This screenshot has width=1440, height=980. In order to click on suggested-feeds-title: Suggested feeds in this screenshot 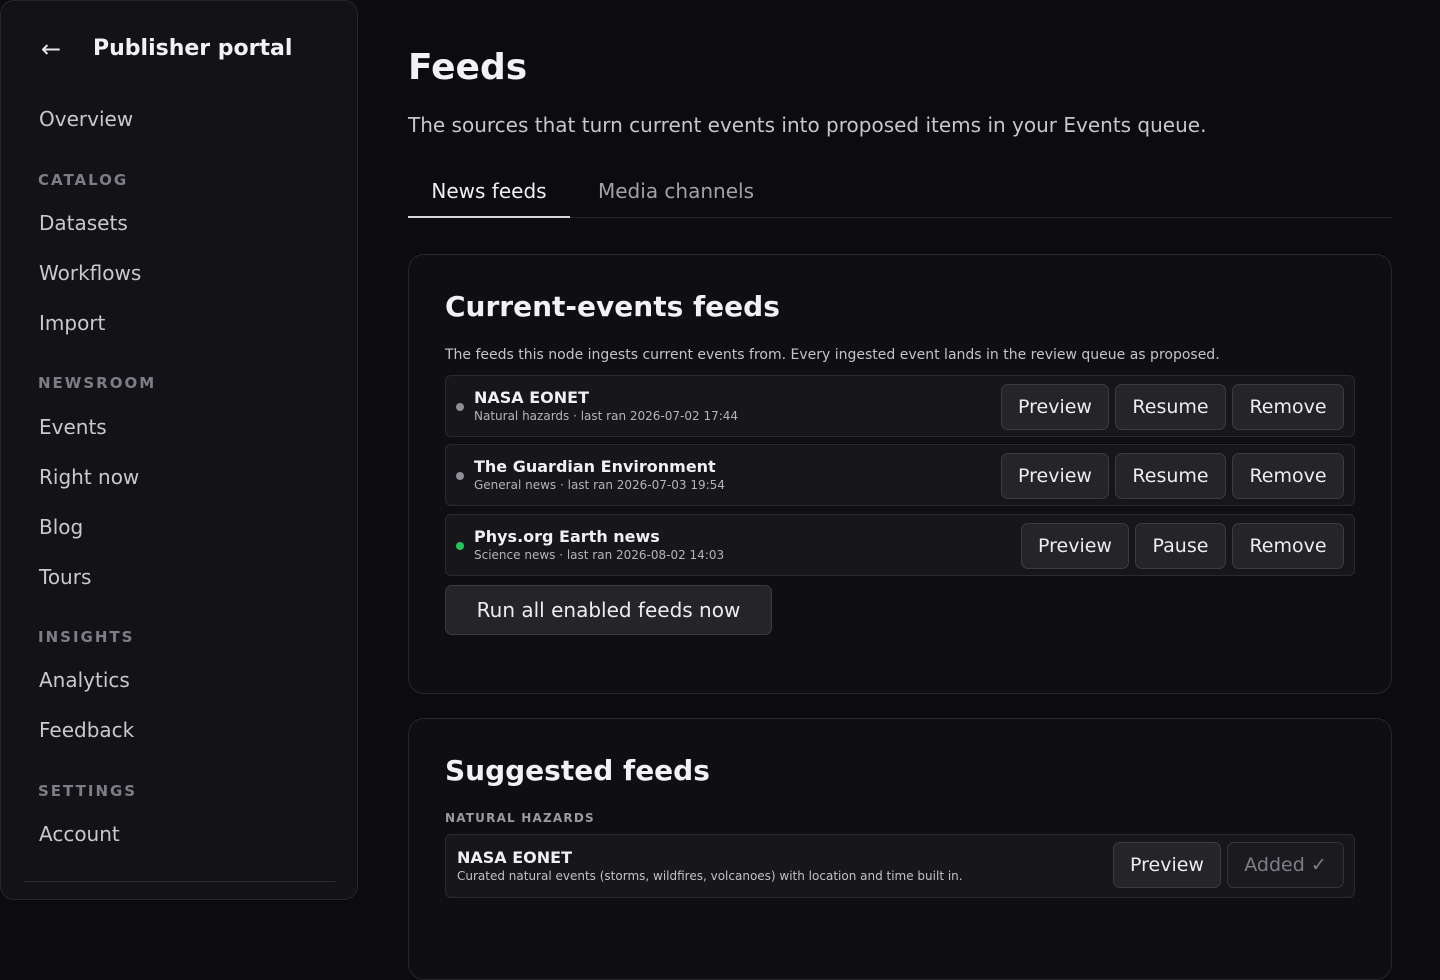, I will do `click(577, 770)`.